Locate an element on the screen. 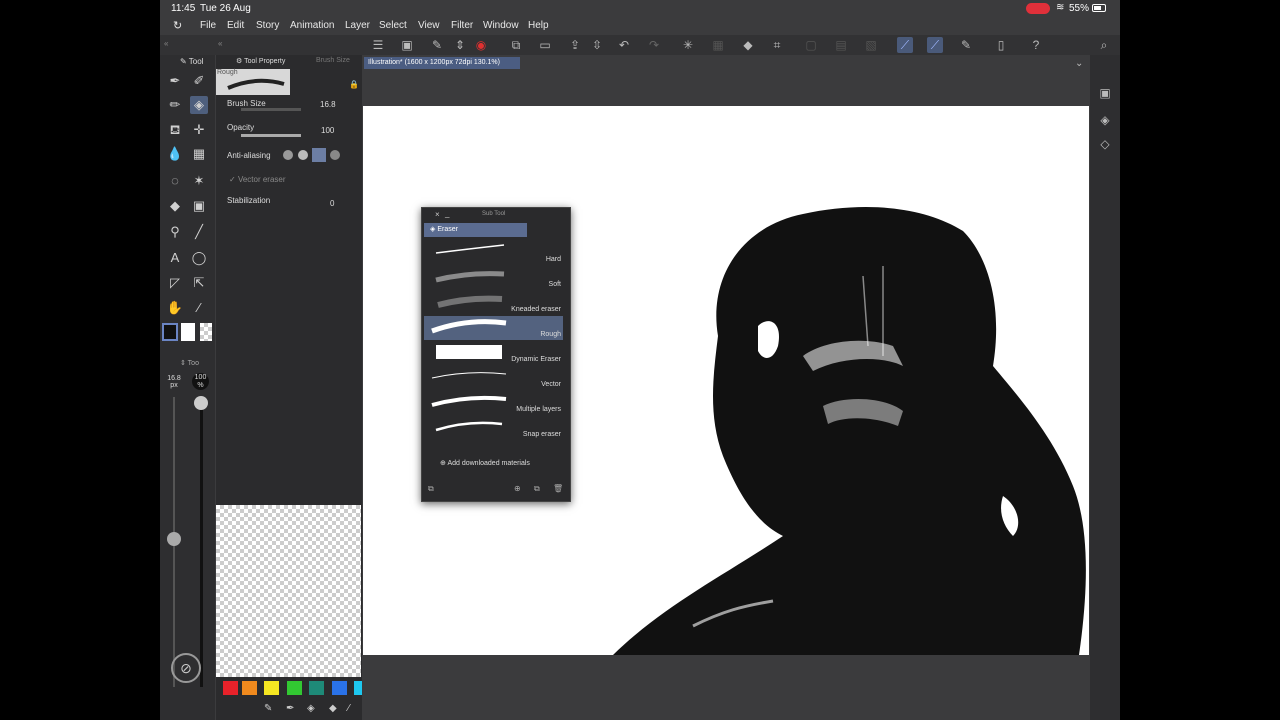 The image size is (1280, 720). grid-tool-icon: ▦ is located at coordinates (199, 154).